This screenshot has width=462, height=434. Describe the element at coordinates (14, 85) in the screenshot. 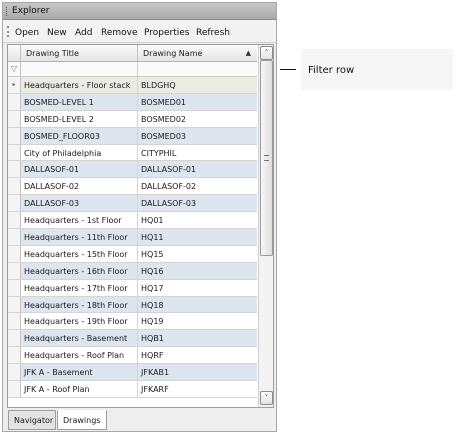

I see `current-row-indicator-icon: ▸` at that location.